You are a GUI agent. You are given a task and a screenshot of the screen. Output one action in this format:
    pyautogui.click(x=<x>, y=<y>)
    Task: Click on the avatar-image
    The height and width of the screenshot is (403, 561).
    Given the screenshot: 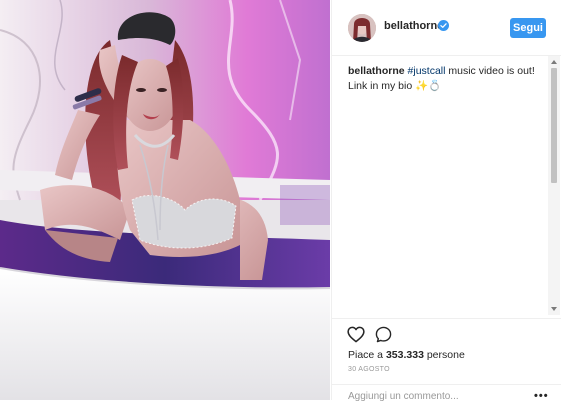 What is the action you would take?
    pyautogui.click(x=362, y=28)
    